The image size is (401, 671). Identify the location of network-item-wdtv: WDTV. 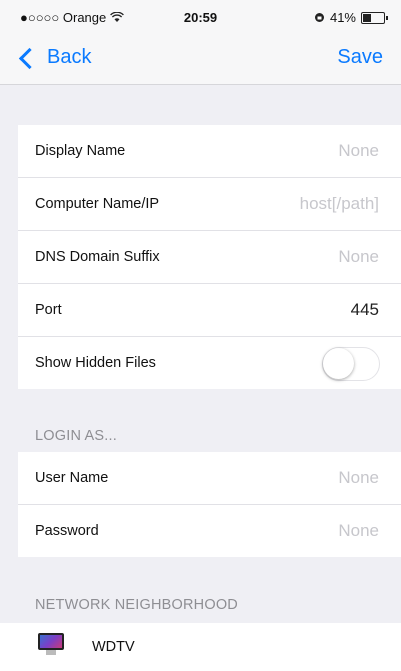
(200, 647).